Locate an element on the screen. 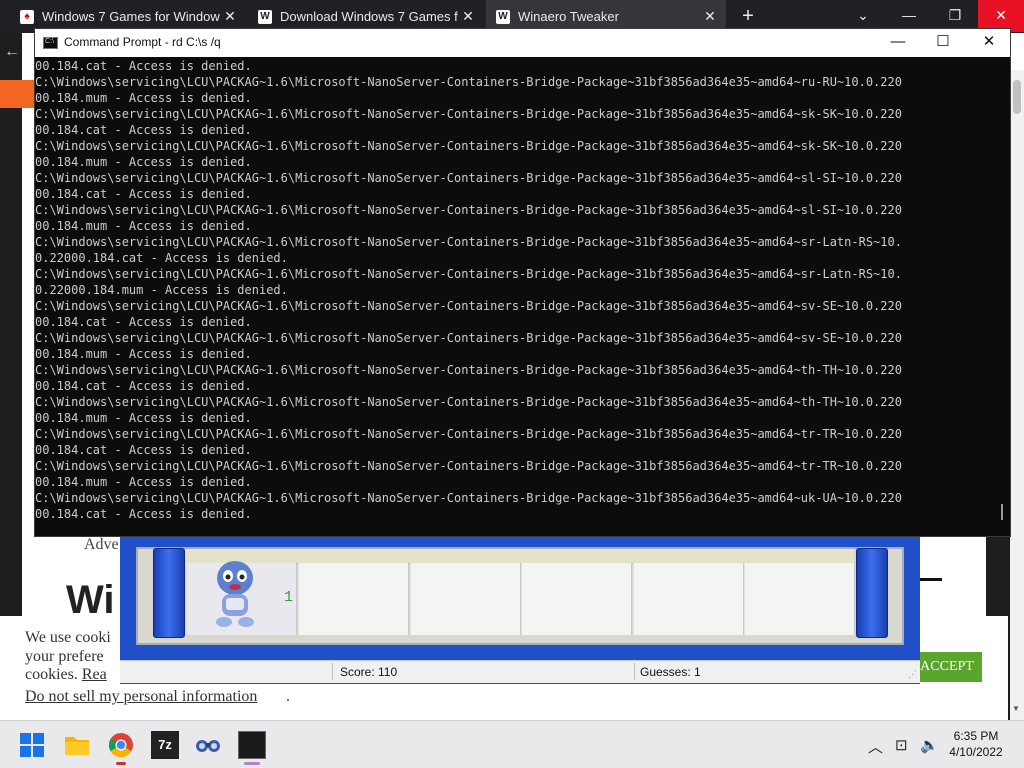  start-icon is located at coordinates (32, 745).